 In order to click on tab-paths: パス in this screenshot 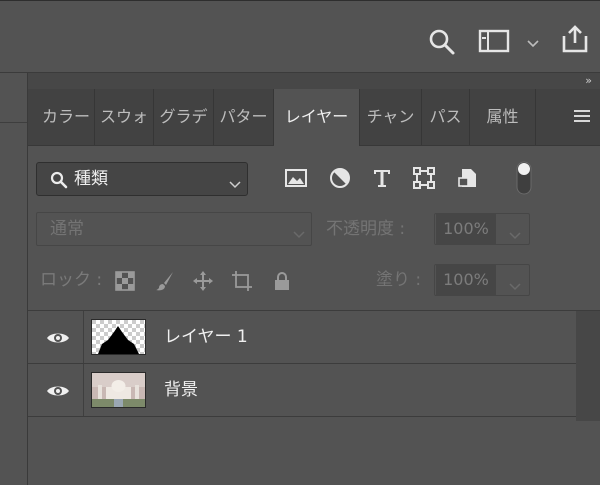, I will do `click(446, 117)`.